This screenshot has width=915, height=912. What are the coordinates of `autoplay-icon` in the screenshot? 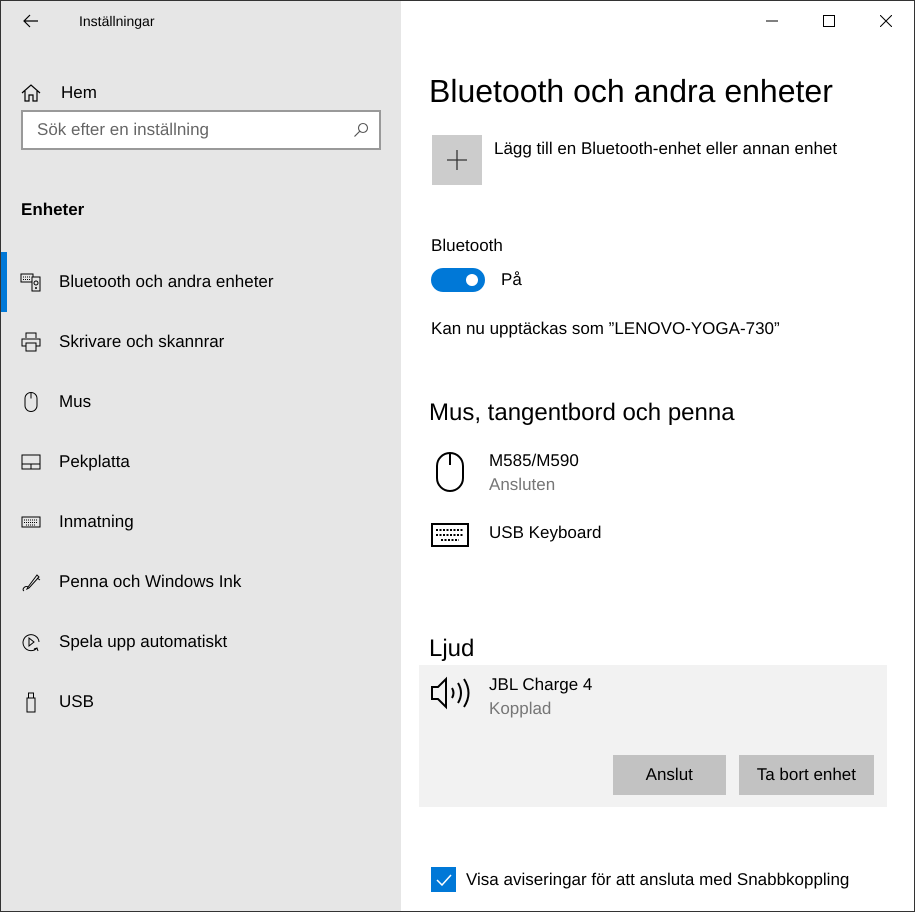 It's located at (31, 642).